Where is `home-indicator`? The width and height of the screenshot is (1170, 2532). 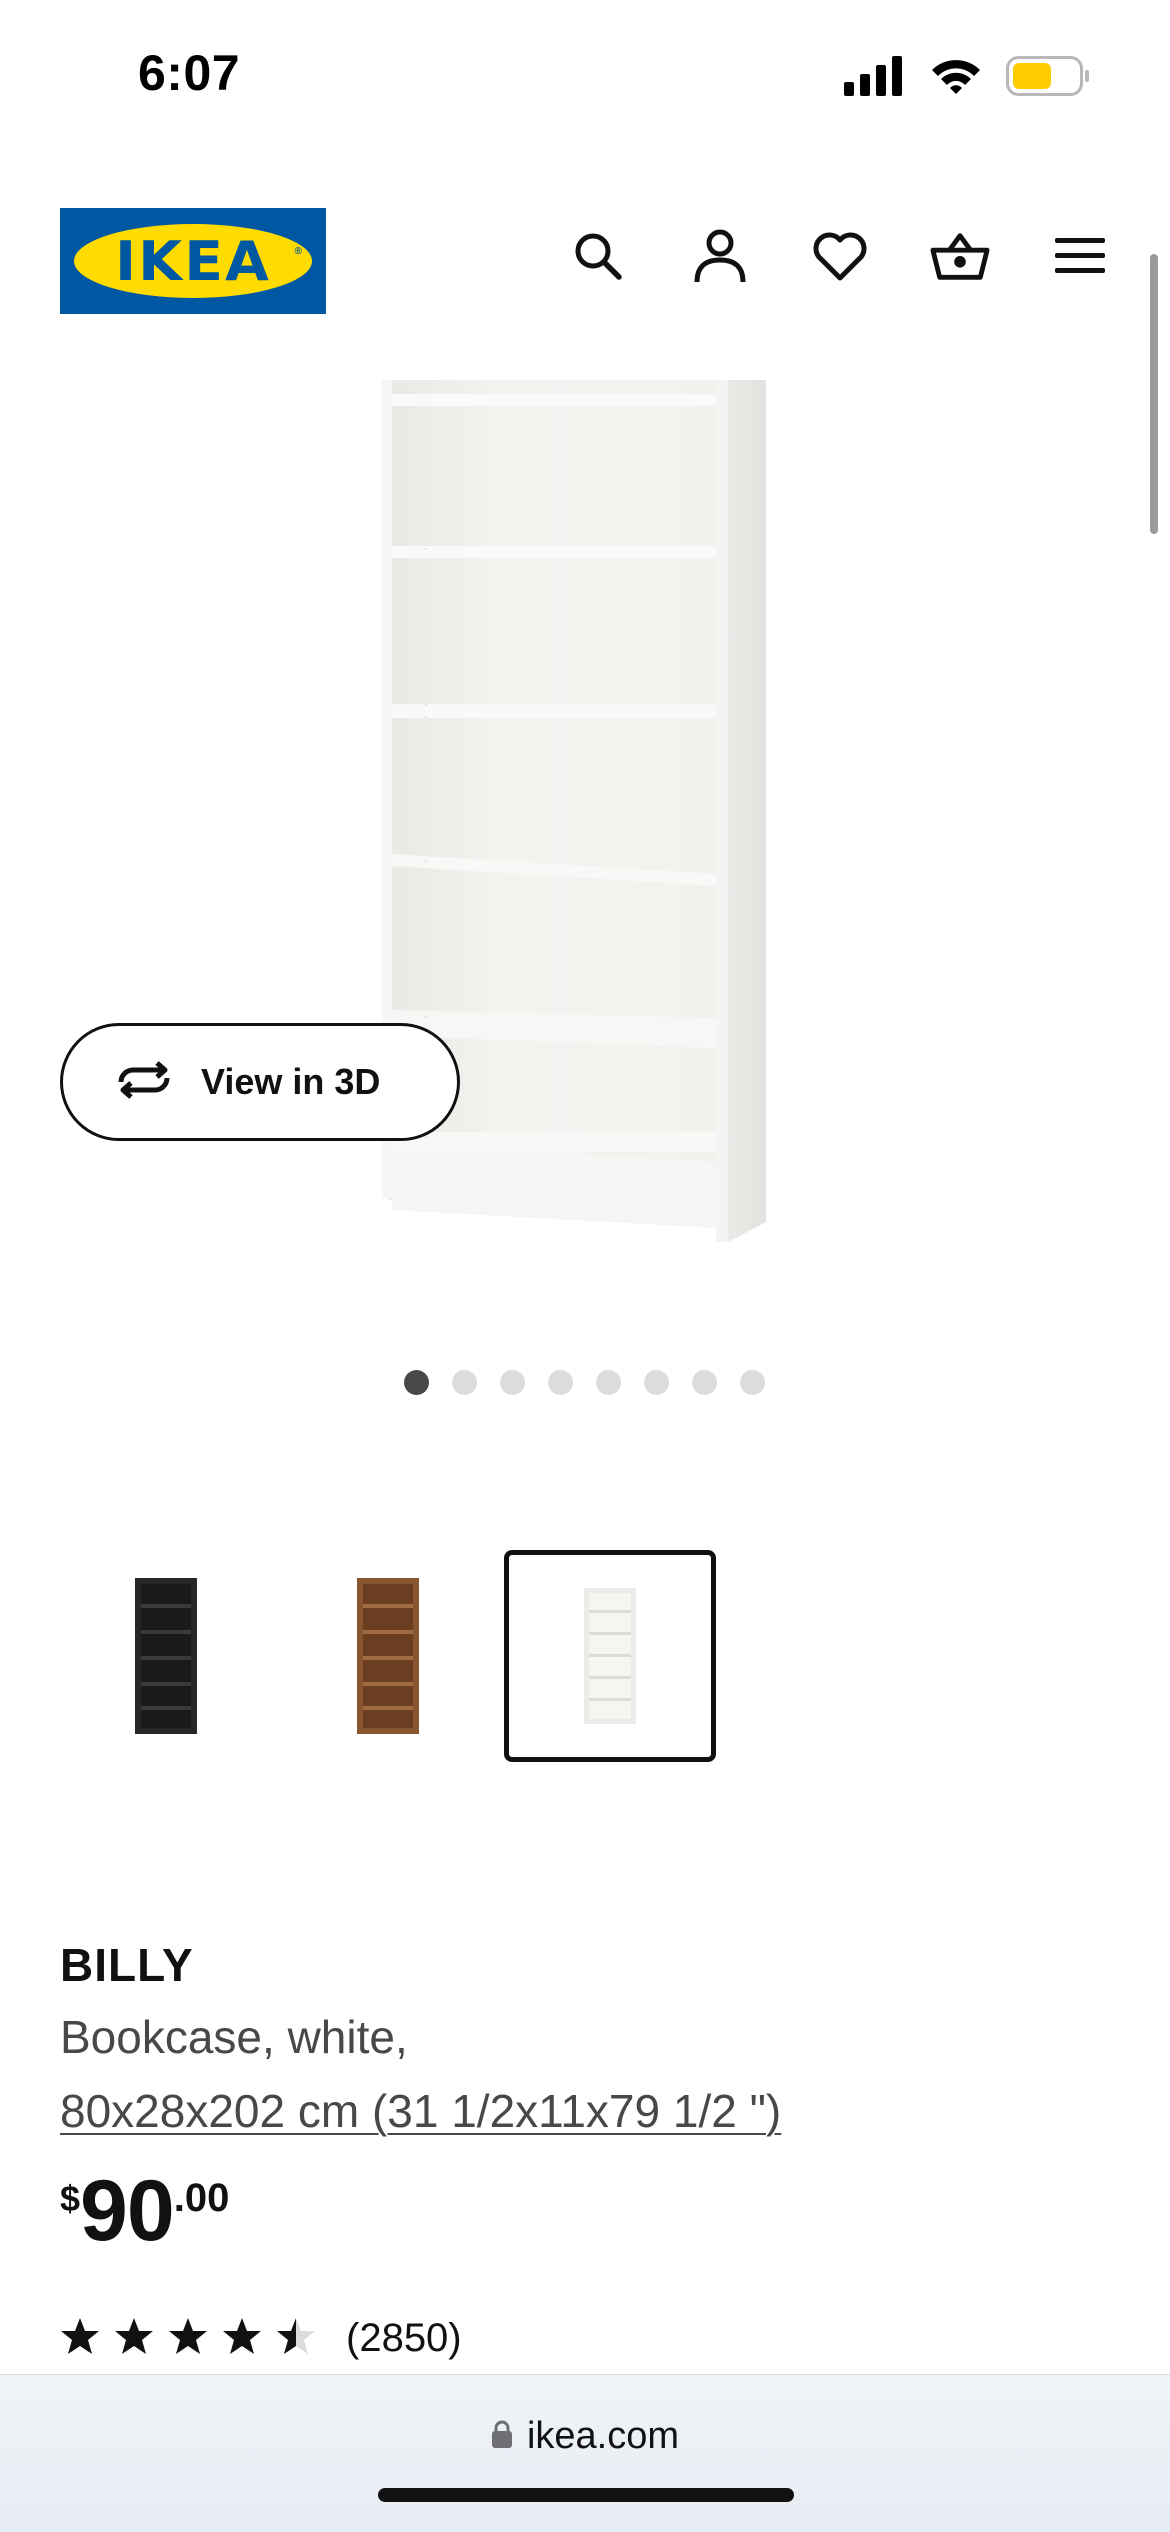
home-indicator is located at coordinates (586, 2495).